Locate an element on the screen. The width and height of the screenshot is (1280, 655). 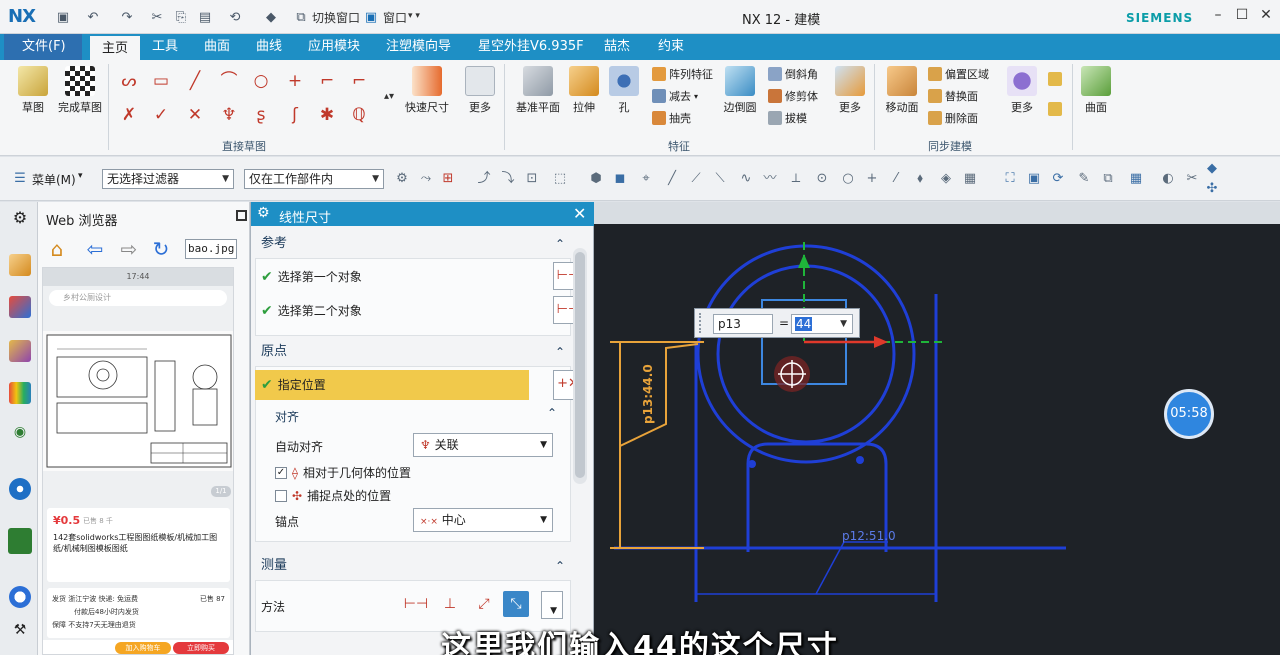
select-solid-icon: ◼ is located at coordinates (620, 179).